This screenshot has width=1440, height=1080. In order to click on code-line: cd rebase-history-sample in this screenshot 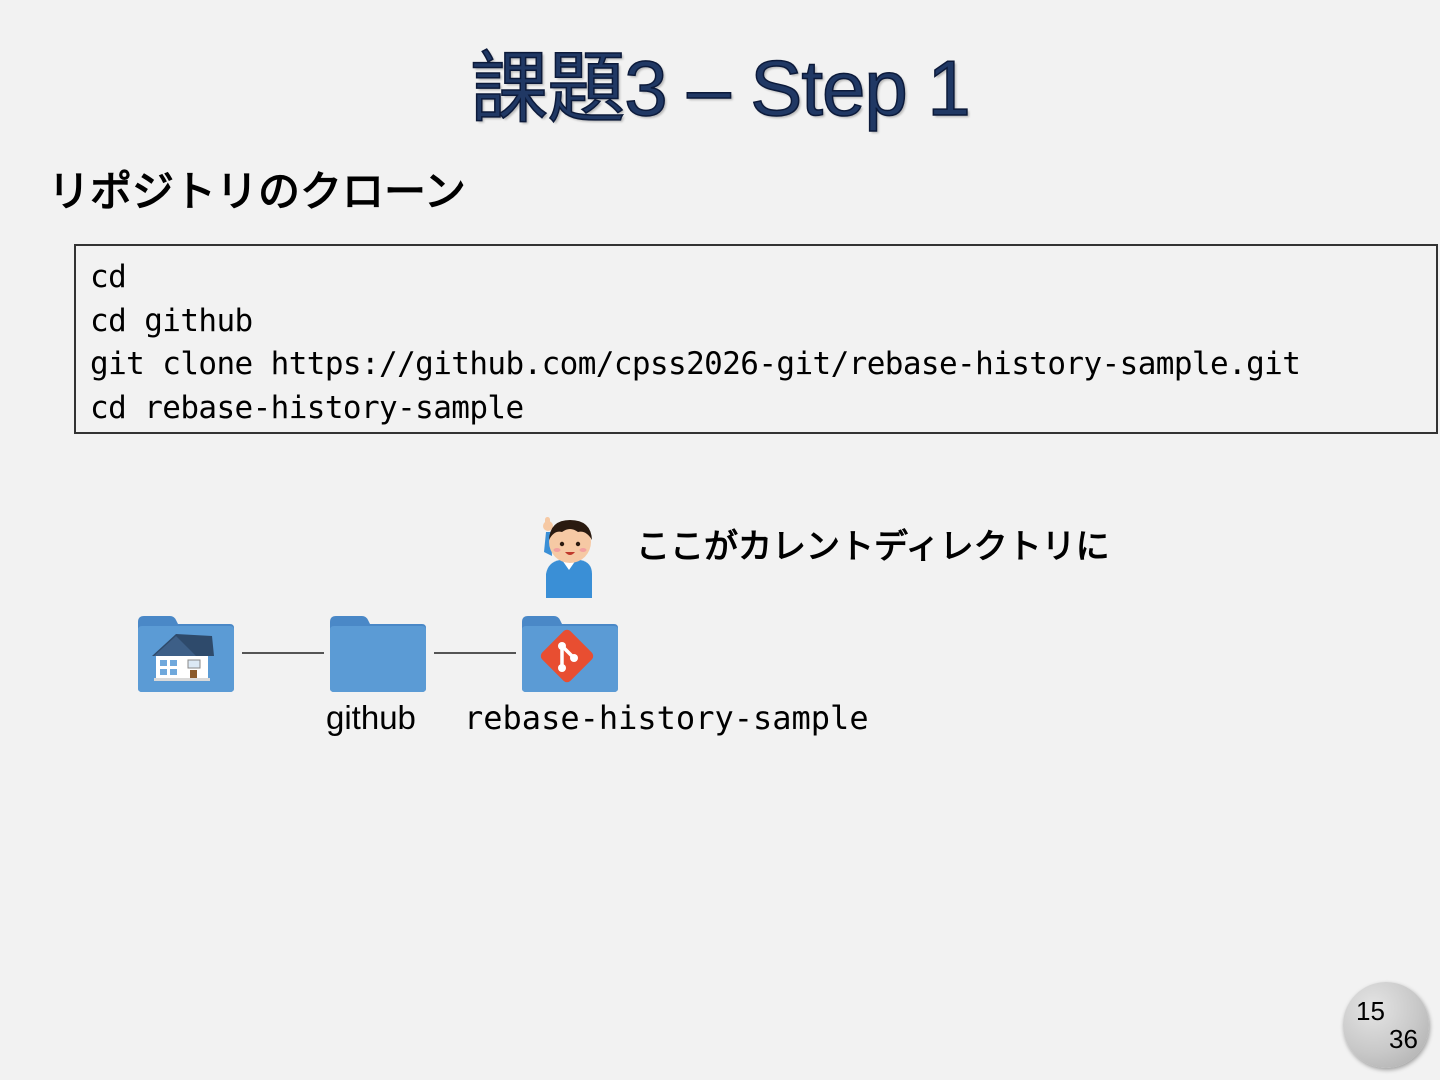, I will do `click(307, 407)`.